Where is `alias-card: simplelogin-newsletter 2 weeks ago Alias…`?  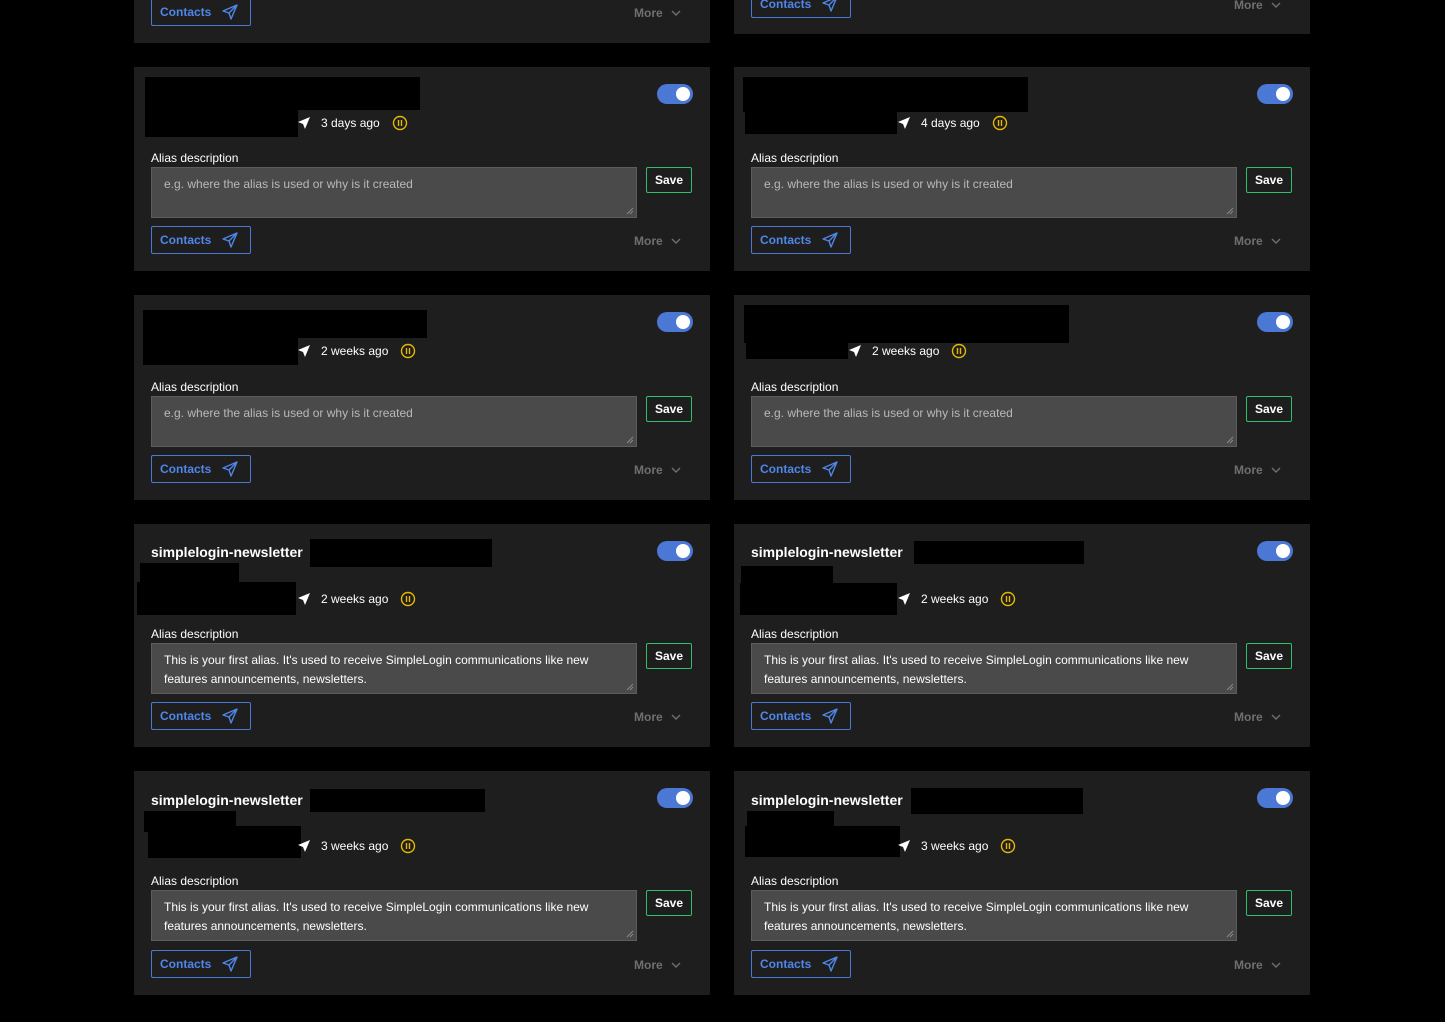
alias-card: simplelogin-newsletter 2 weeks ago Alias… is located at coordinates (1022, 635).